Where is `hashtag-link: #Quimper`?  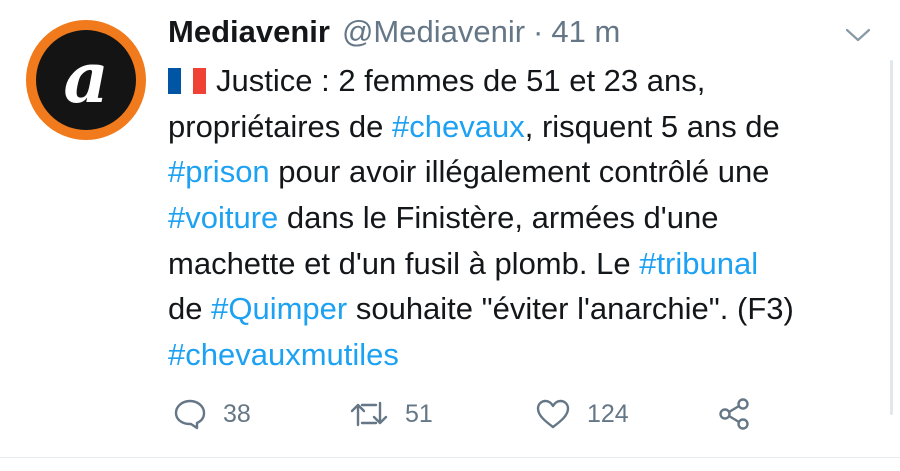
hashtag-link: #Quimper is located at coordinates (279, 308).